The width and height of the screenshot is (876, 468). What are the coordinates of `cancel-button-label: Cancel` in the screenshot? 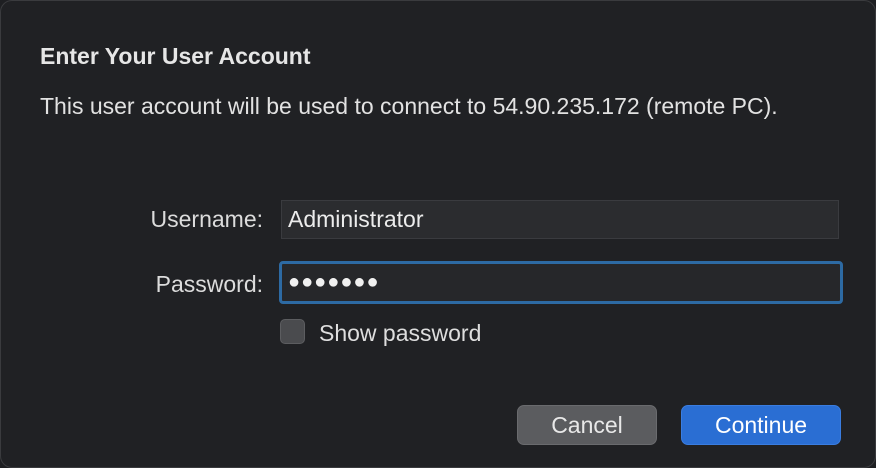 It's located at (587, 424).